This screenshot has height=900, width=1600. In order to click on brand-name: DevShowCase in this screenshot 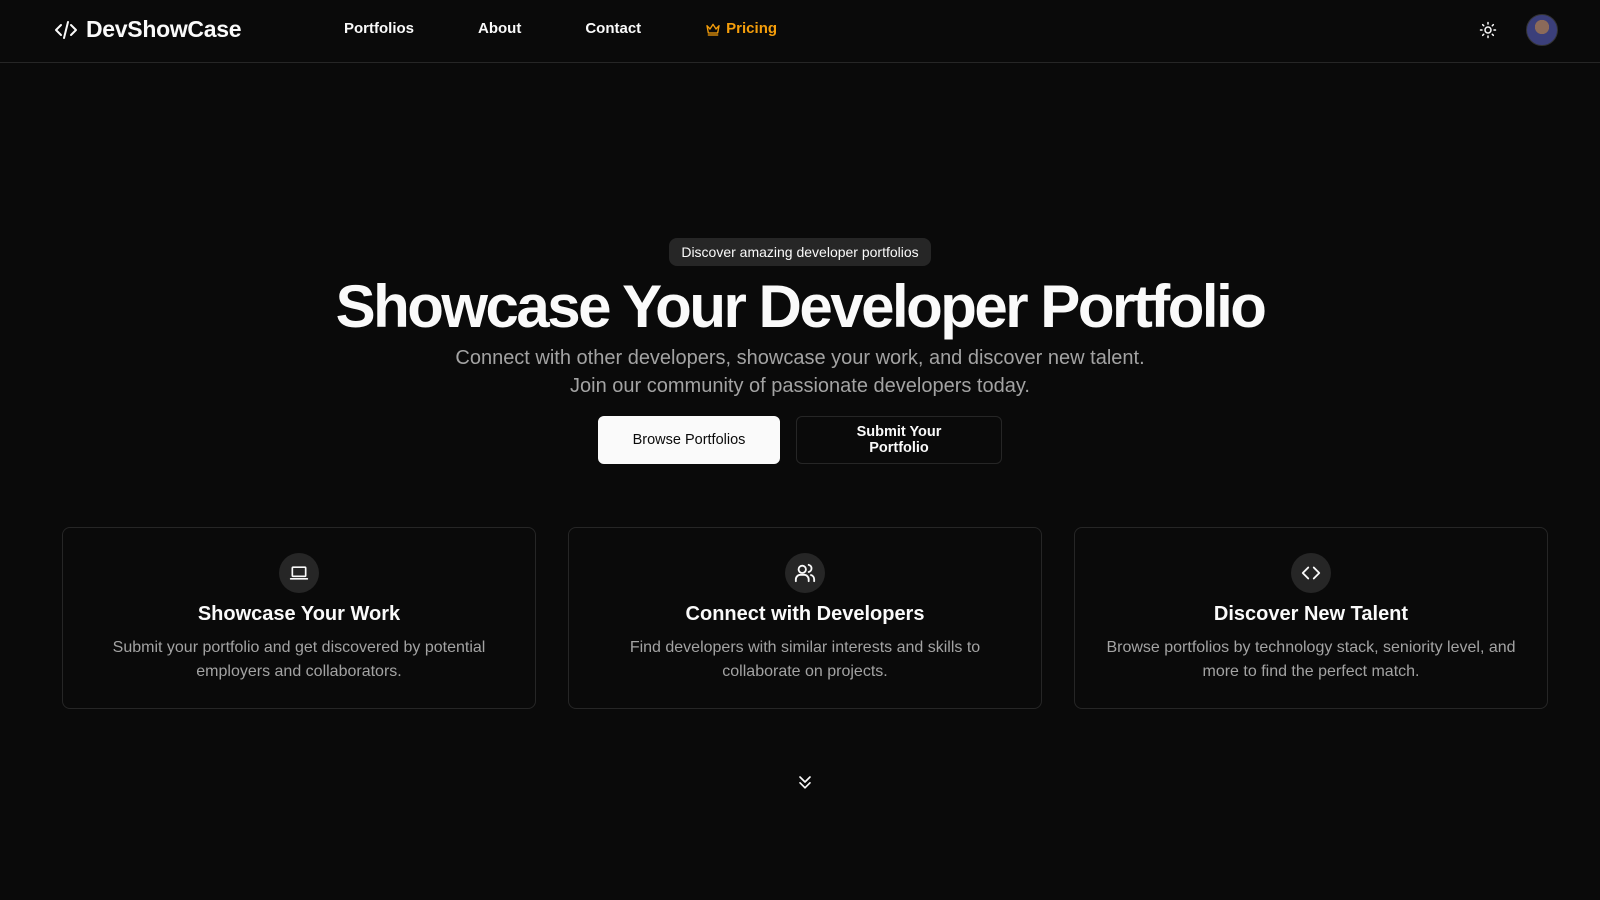, I will do `click(164, 29)`.